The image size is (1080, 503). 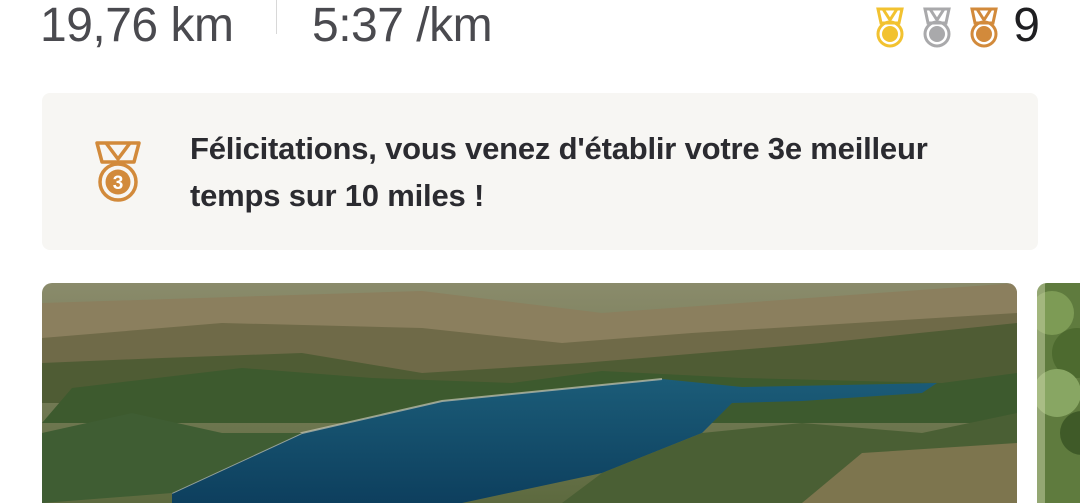 What do you see at coordinates (276, 17) in the screenshot?
I see `stats-divider` at bounding box center [276, 17].